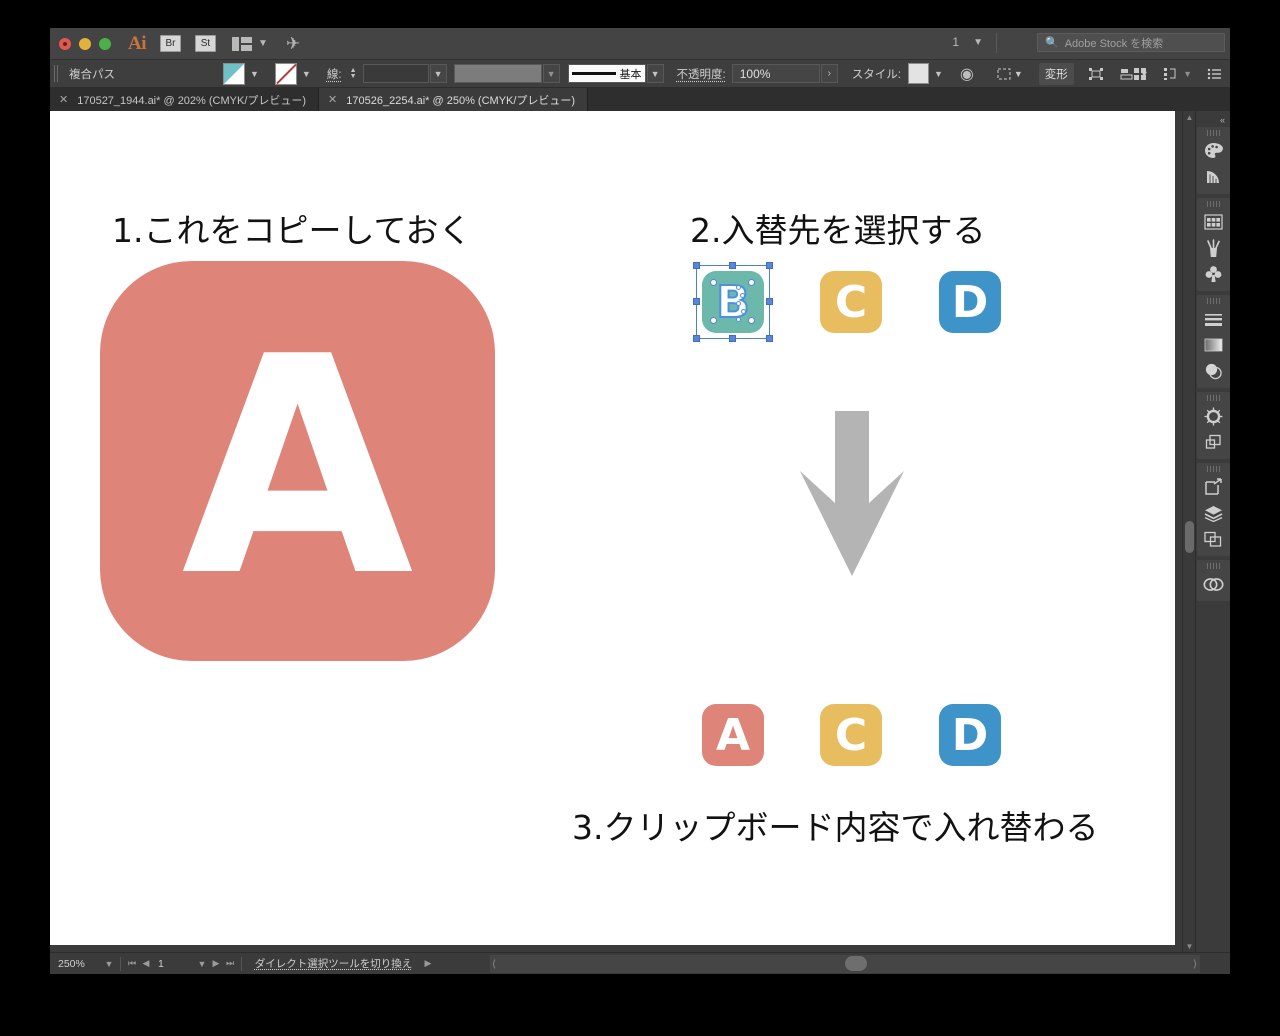  What do you see at coordinates (65, 43) in the screenshot?
I see `close-window-button` at bounding box center [65, 43].